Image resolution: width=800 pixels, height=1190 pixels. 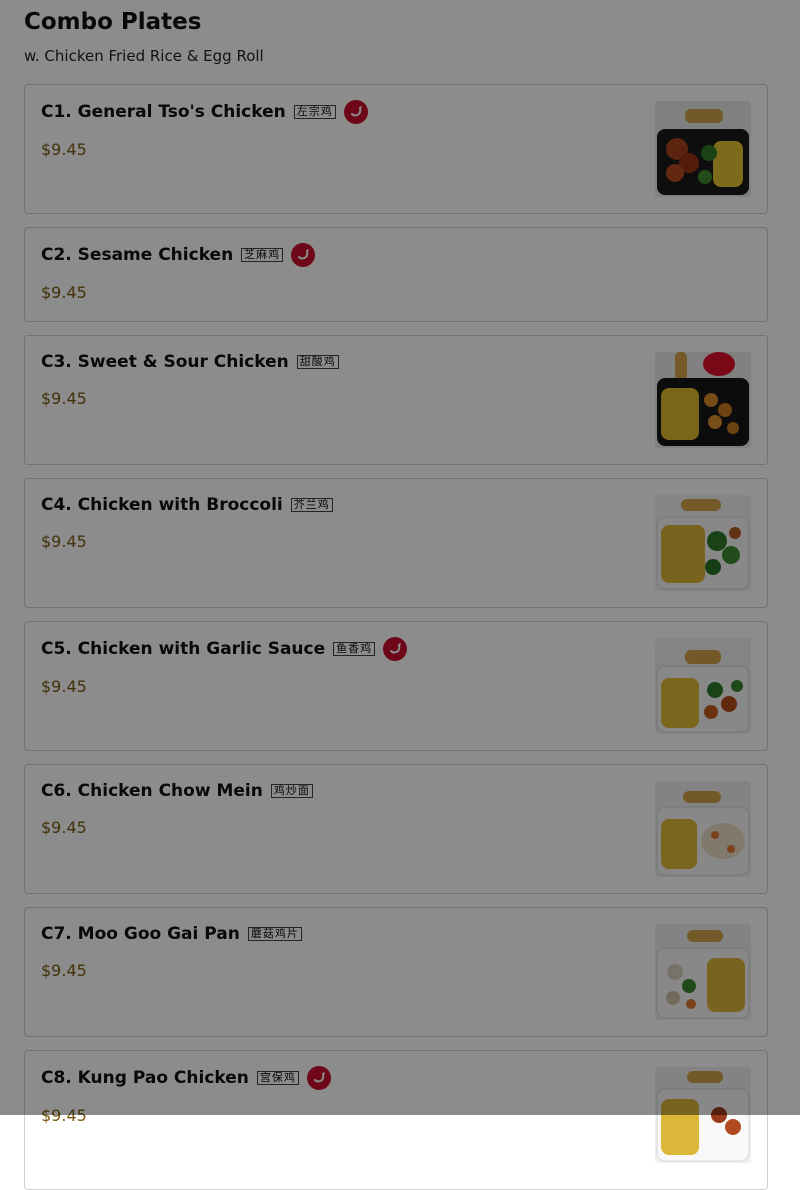 I want to click on menu-item-chinese-name: 鸡炒面, so click(x=291, y=791).